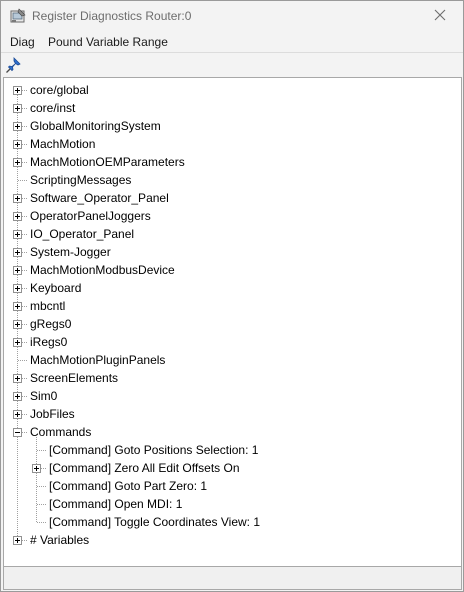  Describe the element at coordinates (90, 216) in the screenshot. I see `tree-node-label: OperatorPanelJoggers` at that location.